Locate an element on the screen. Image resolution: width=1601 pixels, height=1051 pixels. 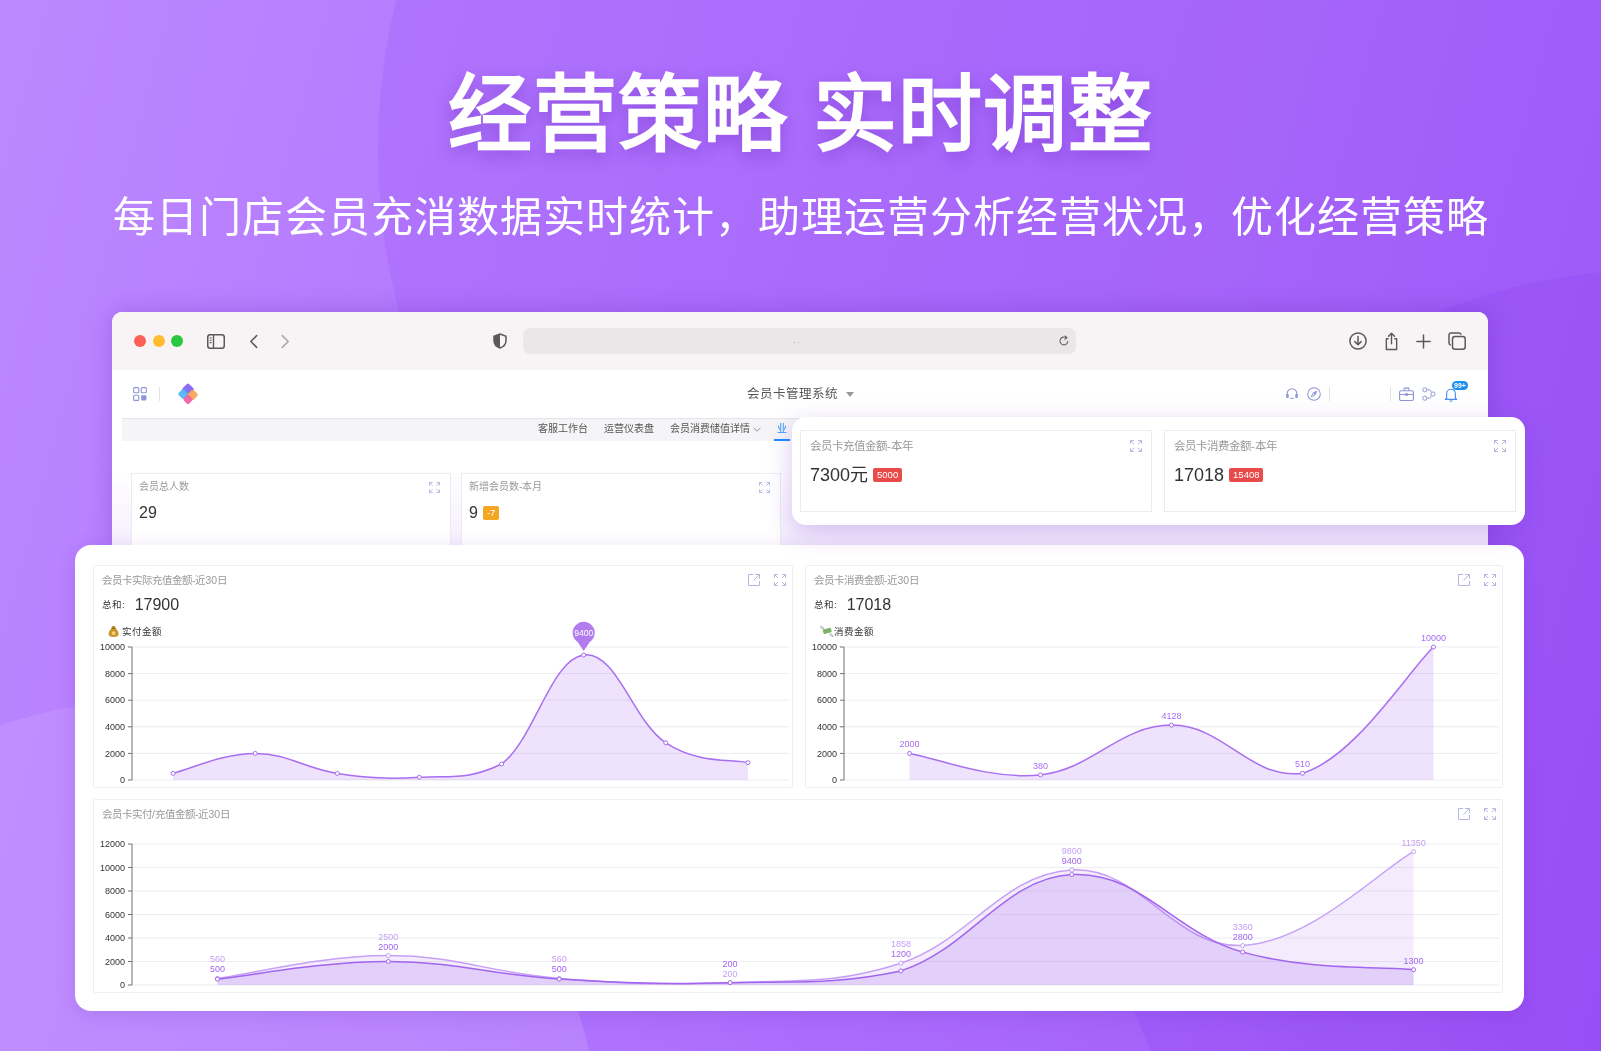
sum-value: 17018 is located at coordinates (869, 605).